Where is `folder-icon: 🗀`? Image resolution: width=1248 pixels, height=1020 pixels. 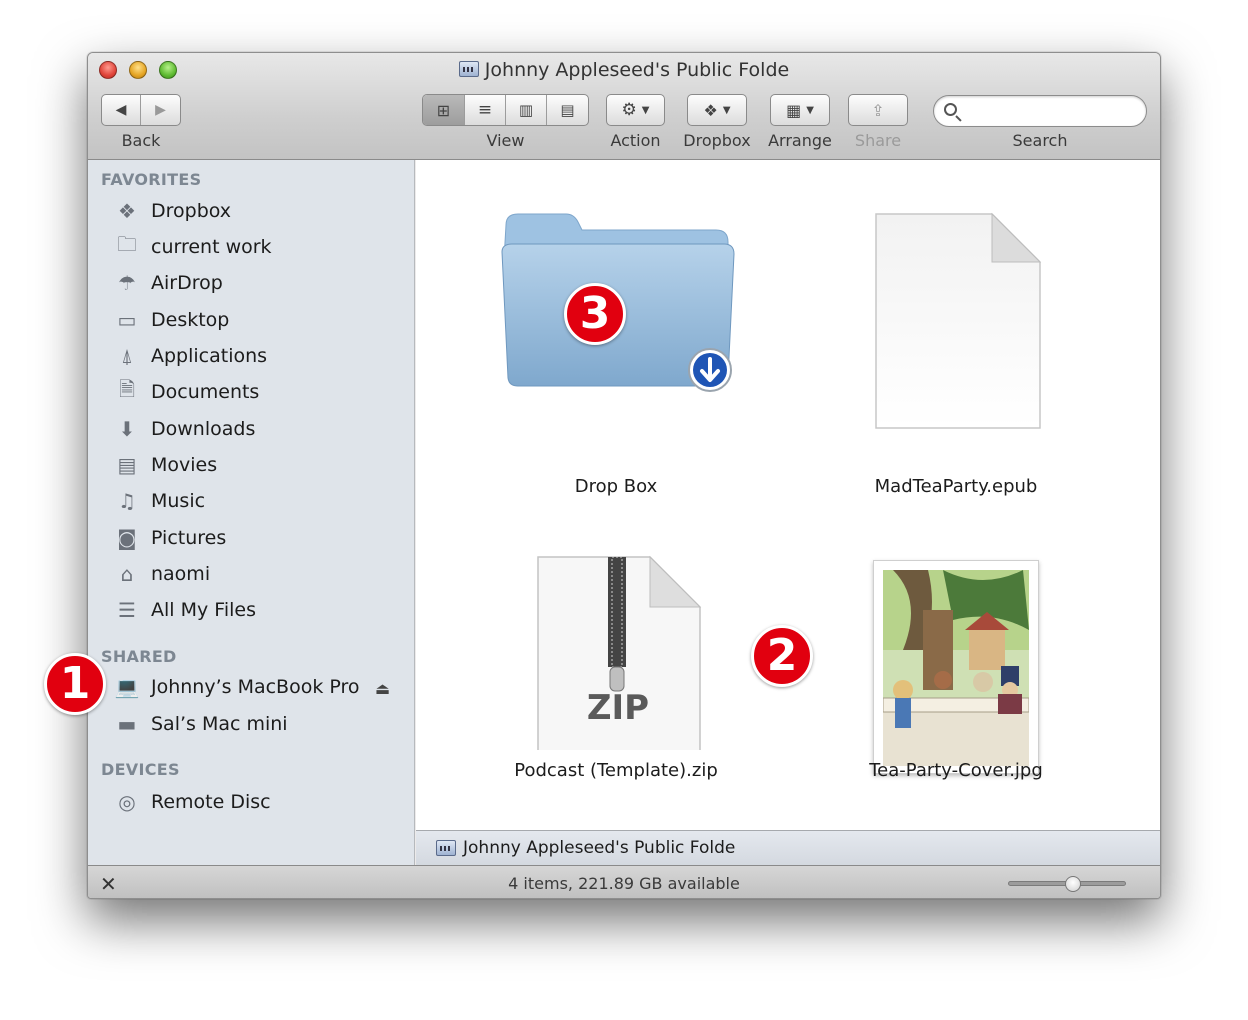
folder-icon: 🗀 is located at coordinates (127, 244).